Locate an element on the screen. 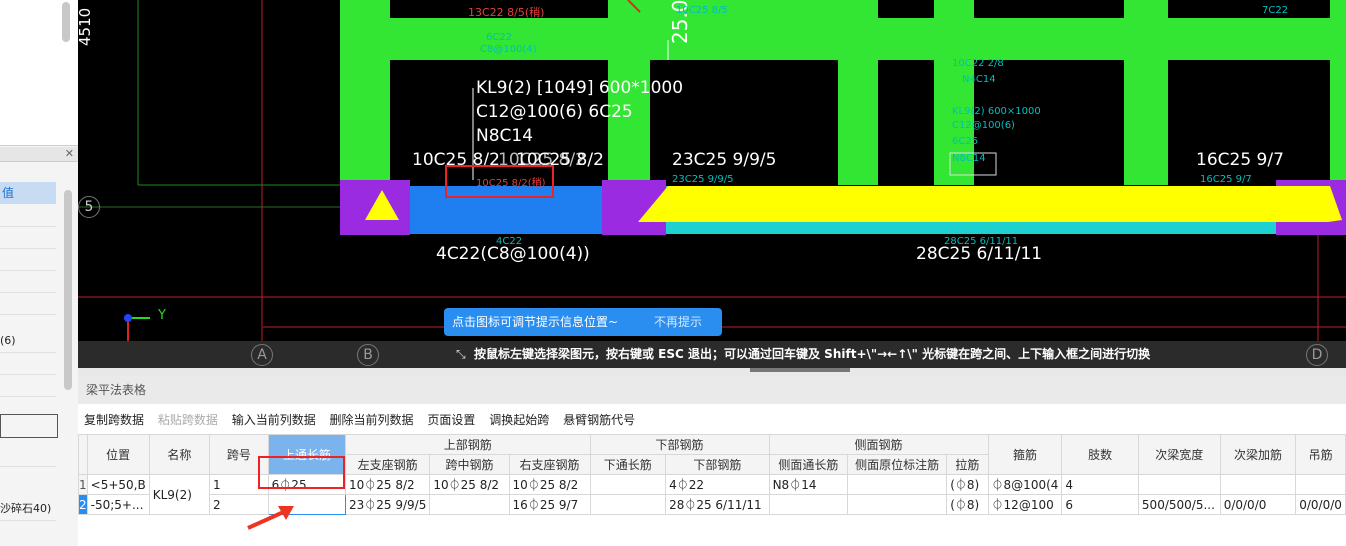 This screenshot has height=546, width=1346. cell-legs: 4 is located at coordinates (1100, 484).